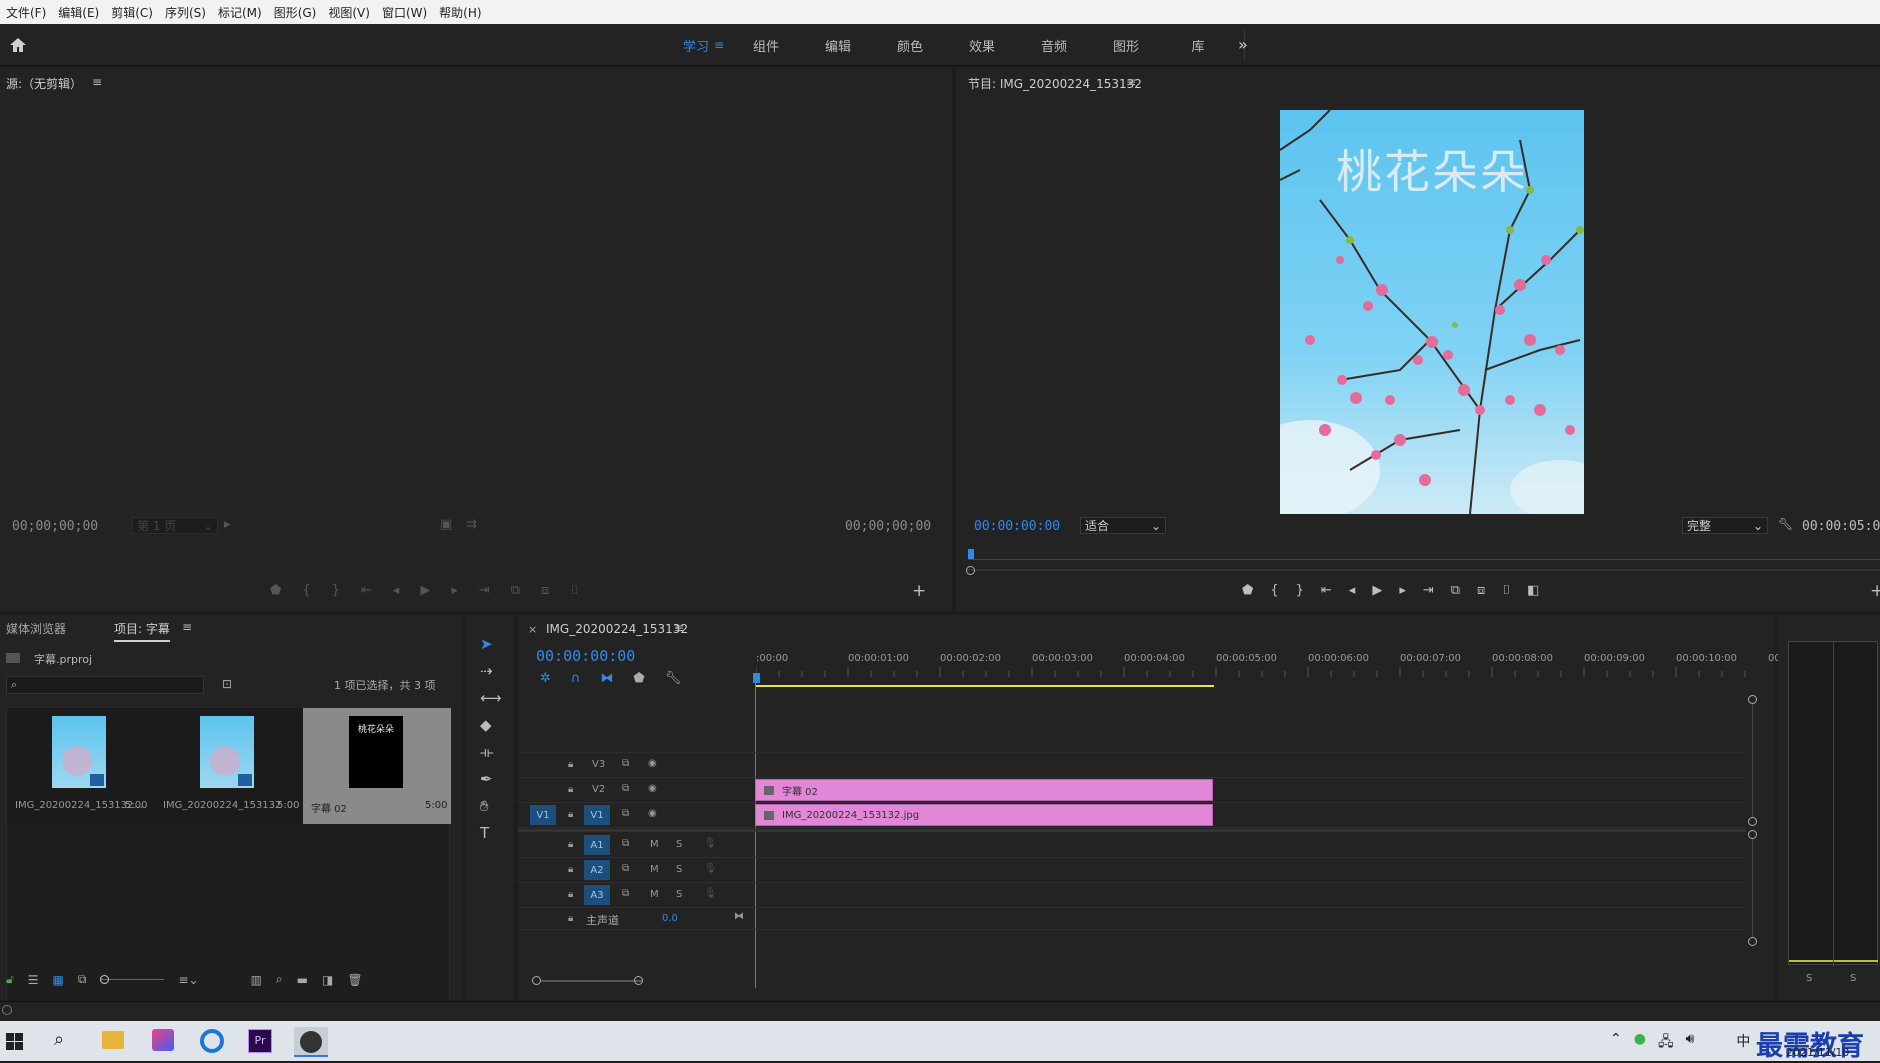  What do you see at coordinates (617, 629) in the screenshot?
I see `timeline-tab: IMG_20200224_153132` at bounding box center [617, 629].